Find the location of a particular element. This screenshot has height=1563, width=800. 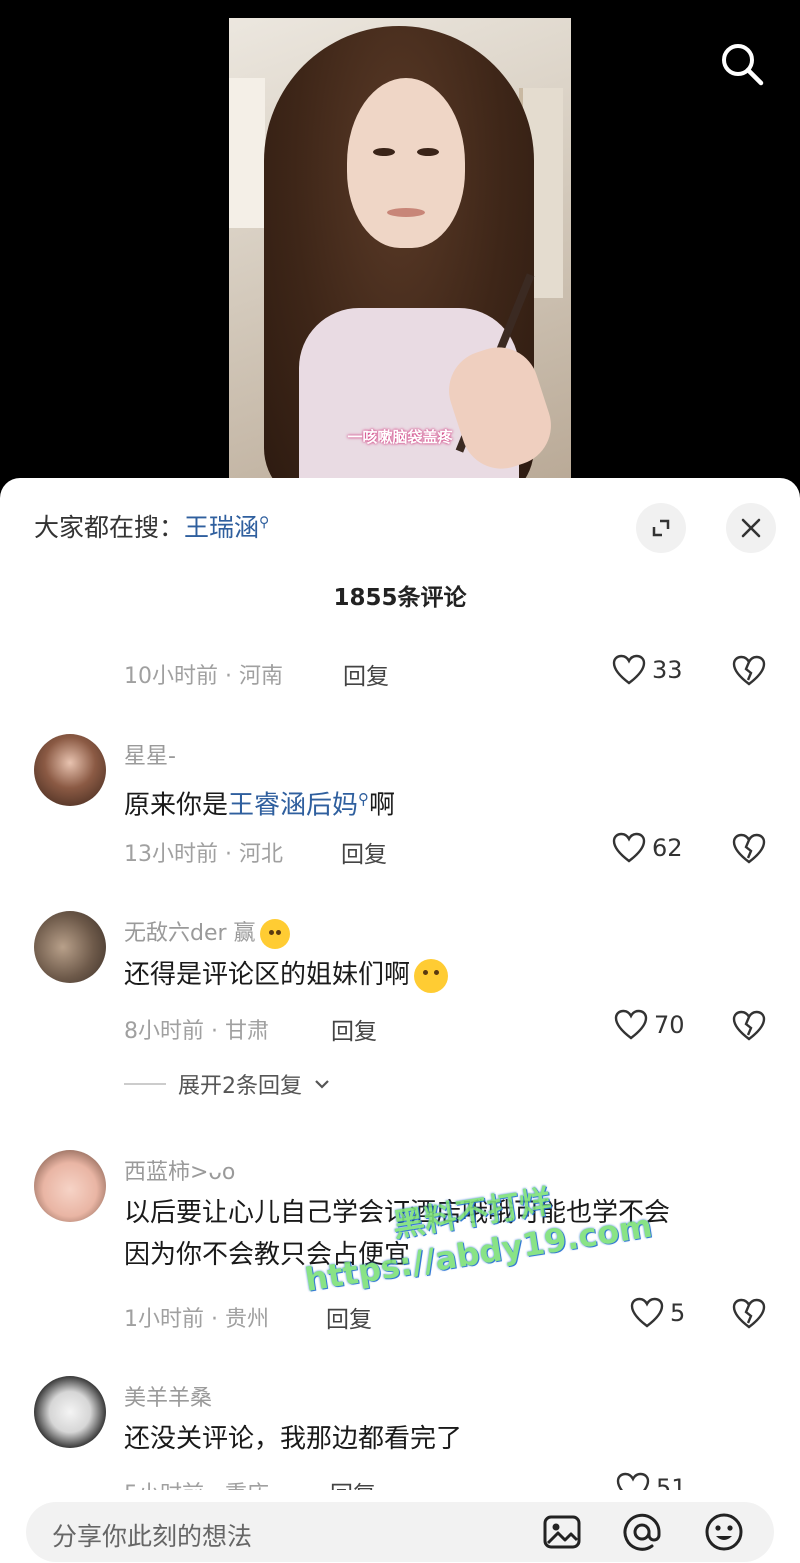

video-frame: 一咳嗽脑袋盖疼 is located at coordinates (400, 249).